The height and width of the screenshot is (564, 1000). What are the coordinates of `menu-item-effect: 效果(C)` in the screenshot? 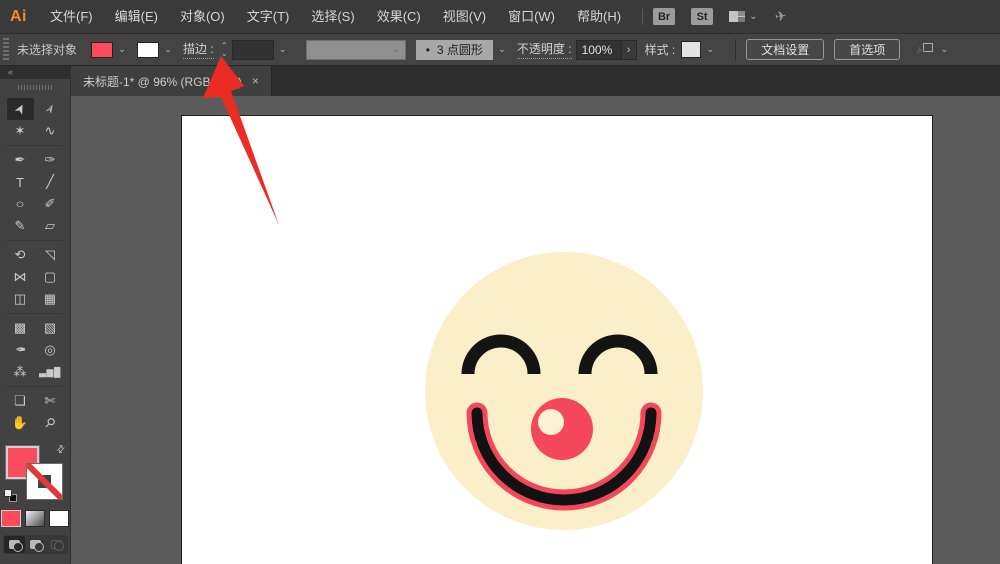 It's located at (399, 16).